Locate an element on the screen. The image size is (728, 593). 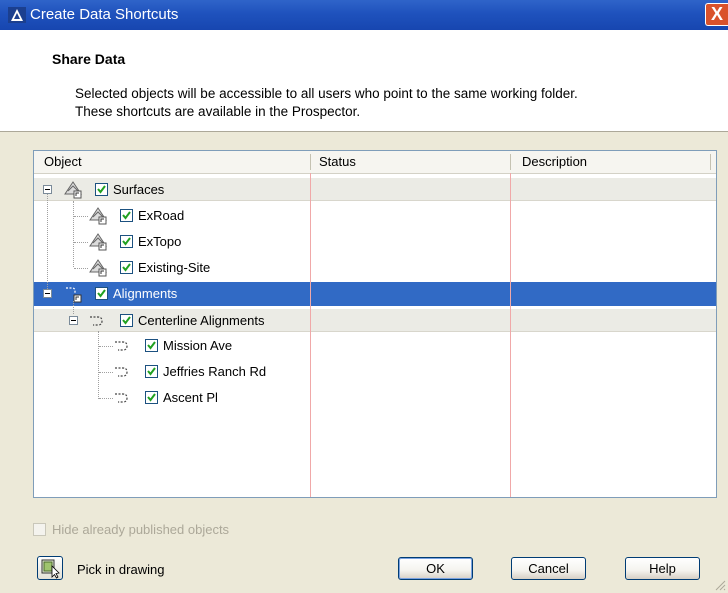
tree-row-label: Existing-Site is located at coordinates (174, 267).